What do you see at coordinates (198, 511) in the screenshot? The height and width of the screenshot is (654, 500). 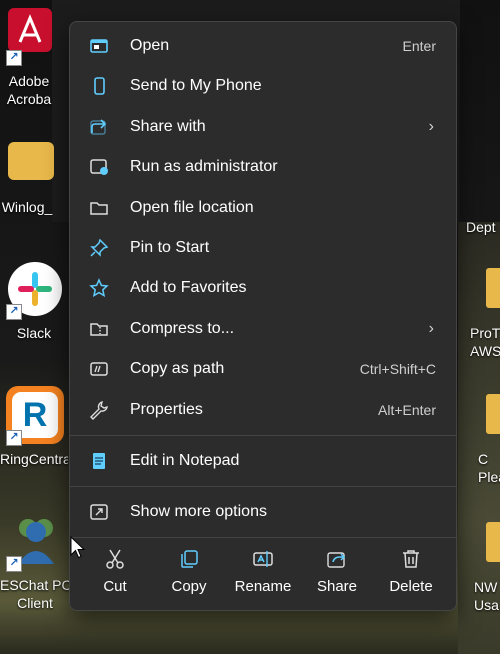 I see `menu-item-label: Show more options` at bounding box center [198, 511].